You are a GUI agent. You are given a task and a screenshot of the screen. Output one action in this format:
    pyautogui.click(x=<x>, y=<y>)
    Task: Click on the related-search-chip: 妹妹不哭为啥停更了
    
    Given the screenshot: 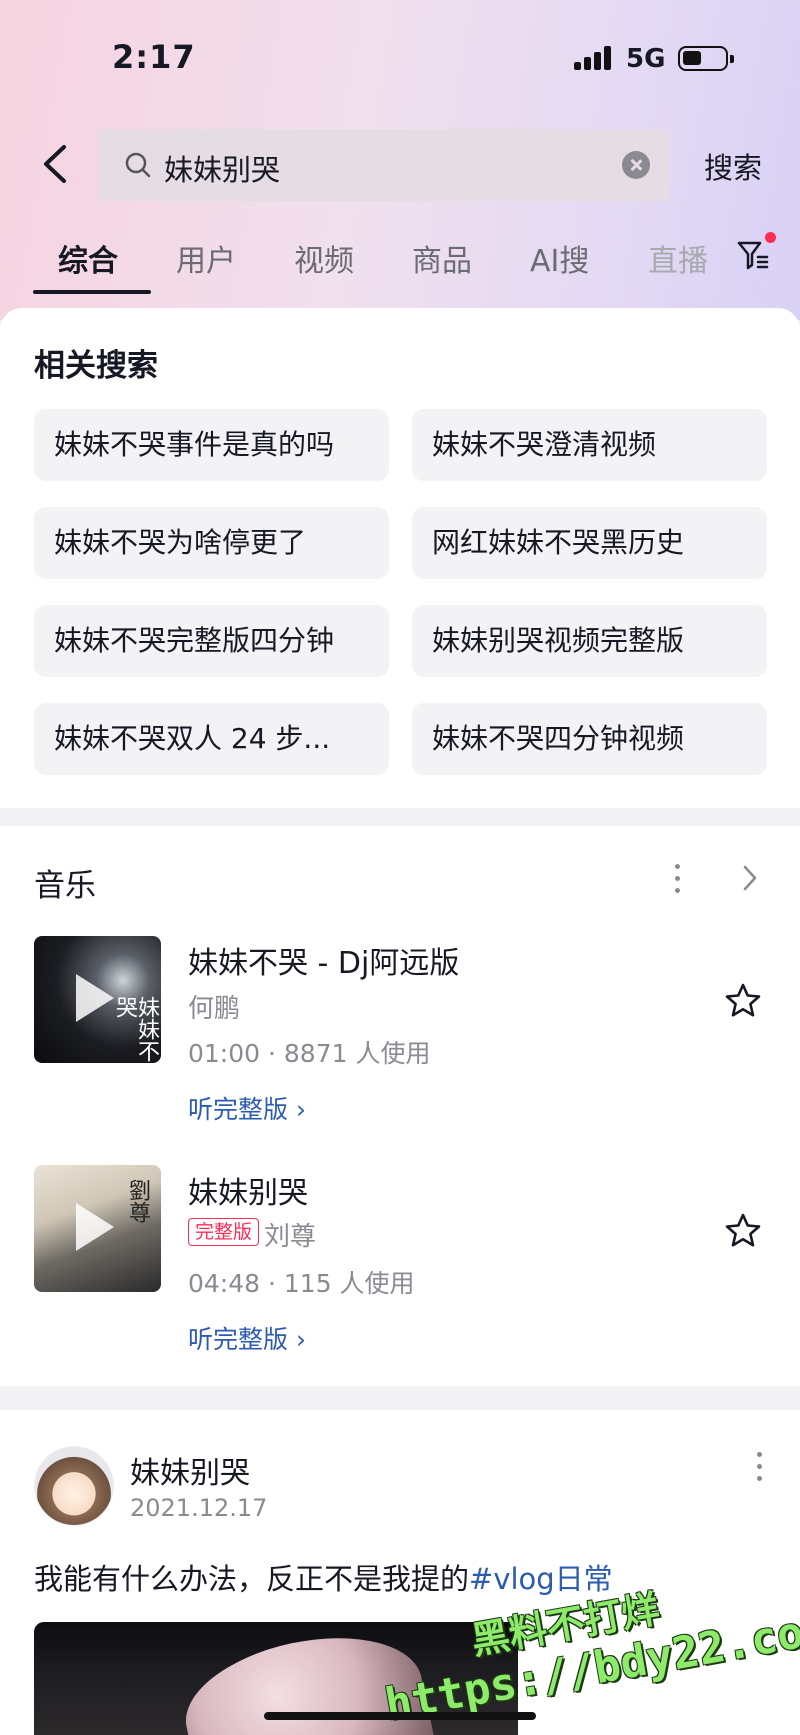 What is the action you would take?
    pyautogui.click(x=211, y=543)
    